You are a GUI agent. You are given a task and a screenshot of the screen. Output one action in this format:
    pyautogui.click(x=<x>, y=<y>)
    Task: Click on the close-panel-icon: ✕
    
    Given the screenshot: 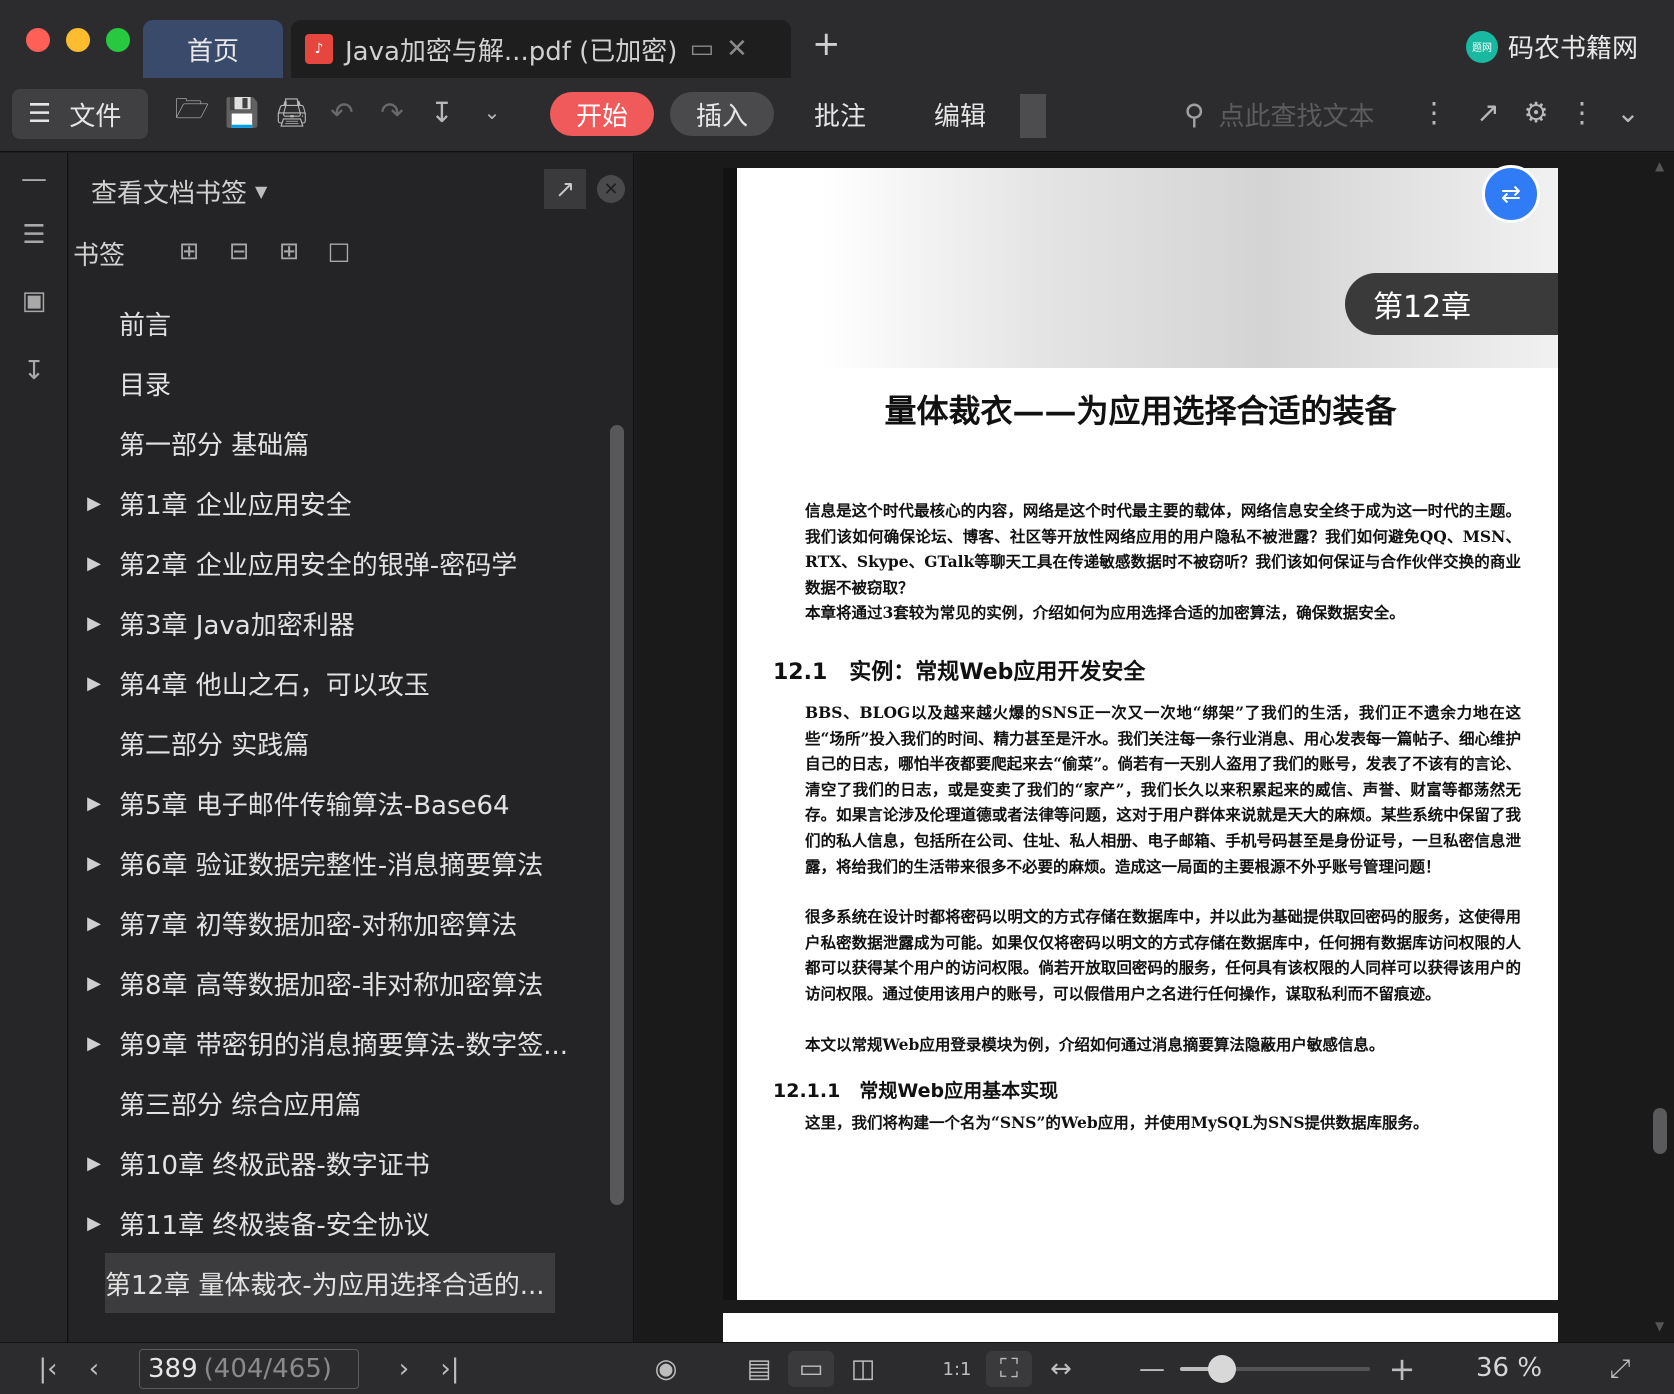 What is the action you would take?
    pyautogui.click(x=611, y=189)
    